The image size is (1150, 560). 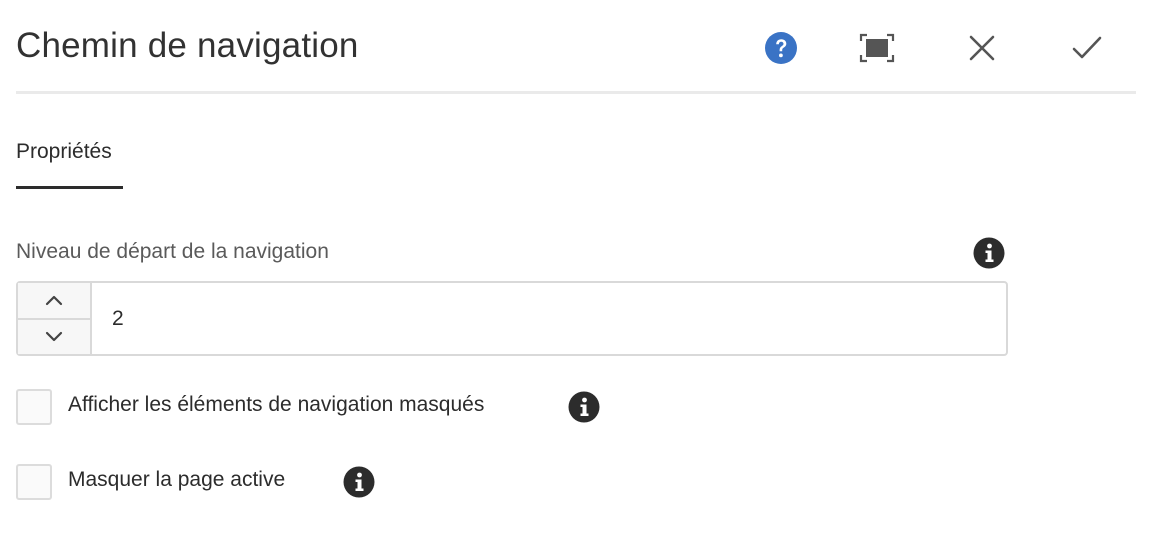 What do you see at coordinates (512, 318) in the screenshot?
I see `start-level-number-field: 2` at bounding box center [512, 318].